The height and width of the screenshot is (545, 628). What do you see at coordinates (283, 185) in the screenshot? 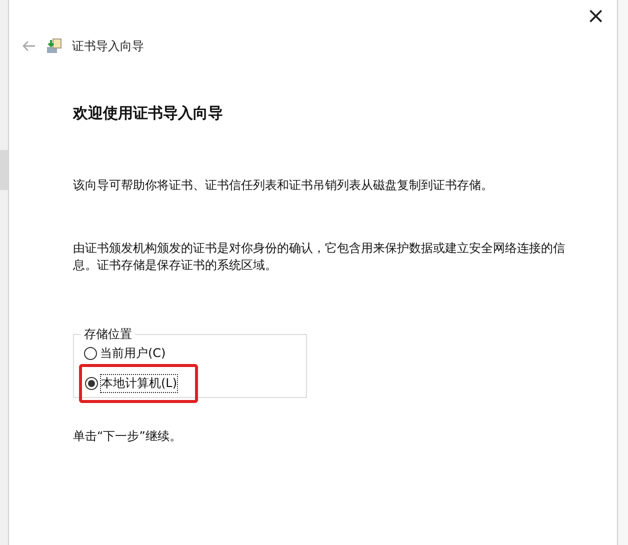
I see `description-text: 该向导可帮助你将证书、证书信任列表和证书吊销列表从磁盘复制到证书存储。` at bounding box center [283, 185].